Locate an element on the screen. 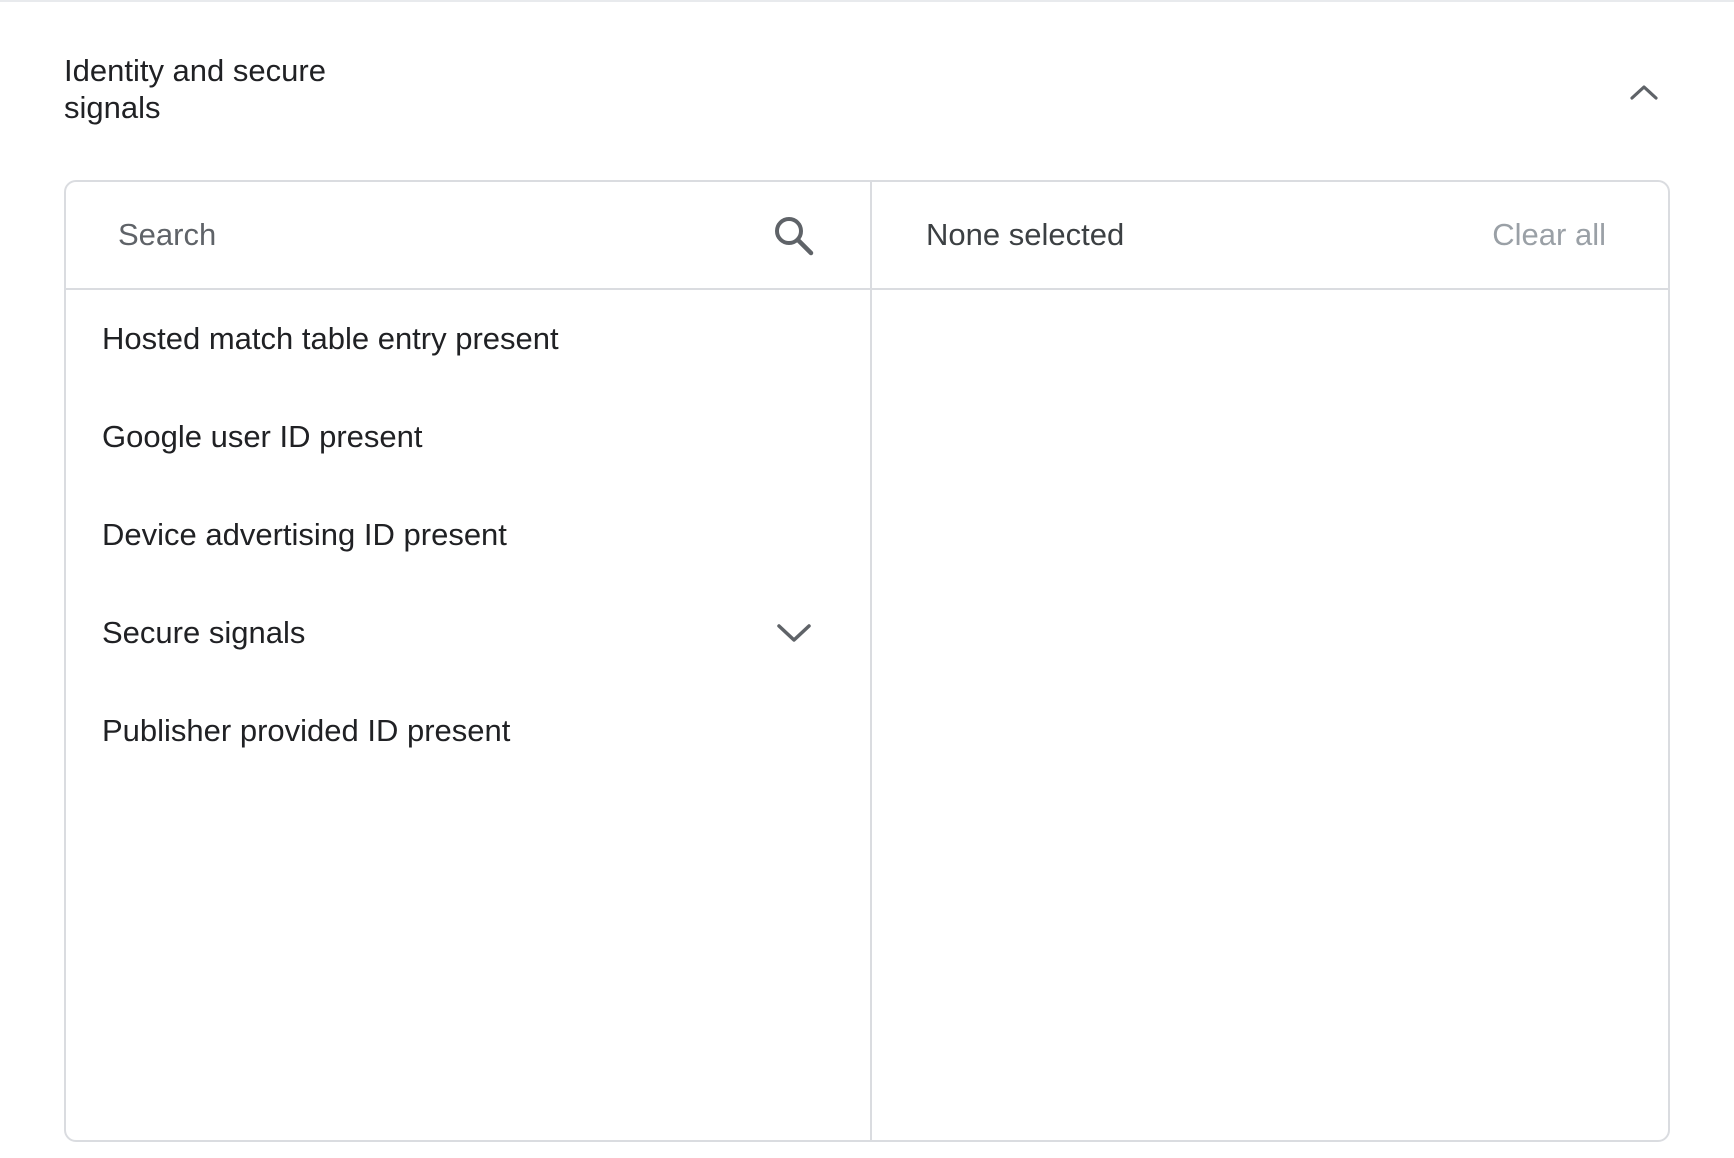 The height and width of the screenshot is (1158, 1734). collapse-button is located at coordinates (1644, 92).